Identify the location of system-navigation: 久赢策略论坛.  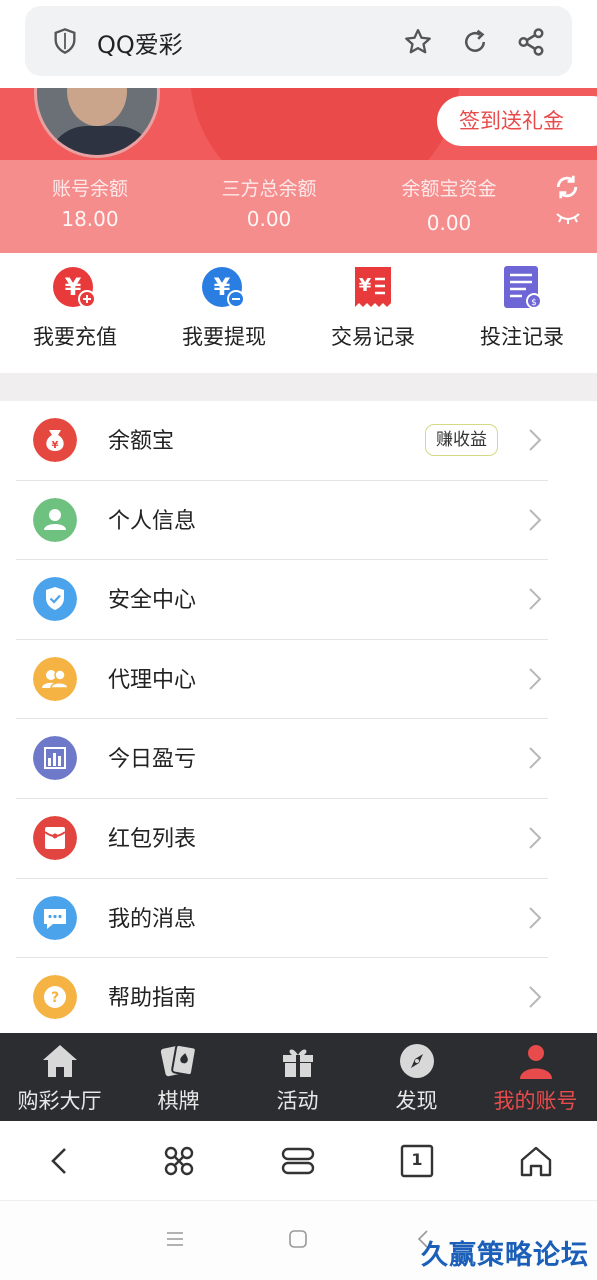
(298, 1240).